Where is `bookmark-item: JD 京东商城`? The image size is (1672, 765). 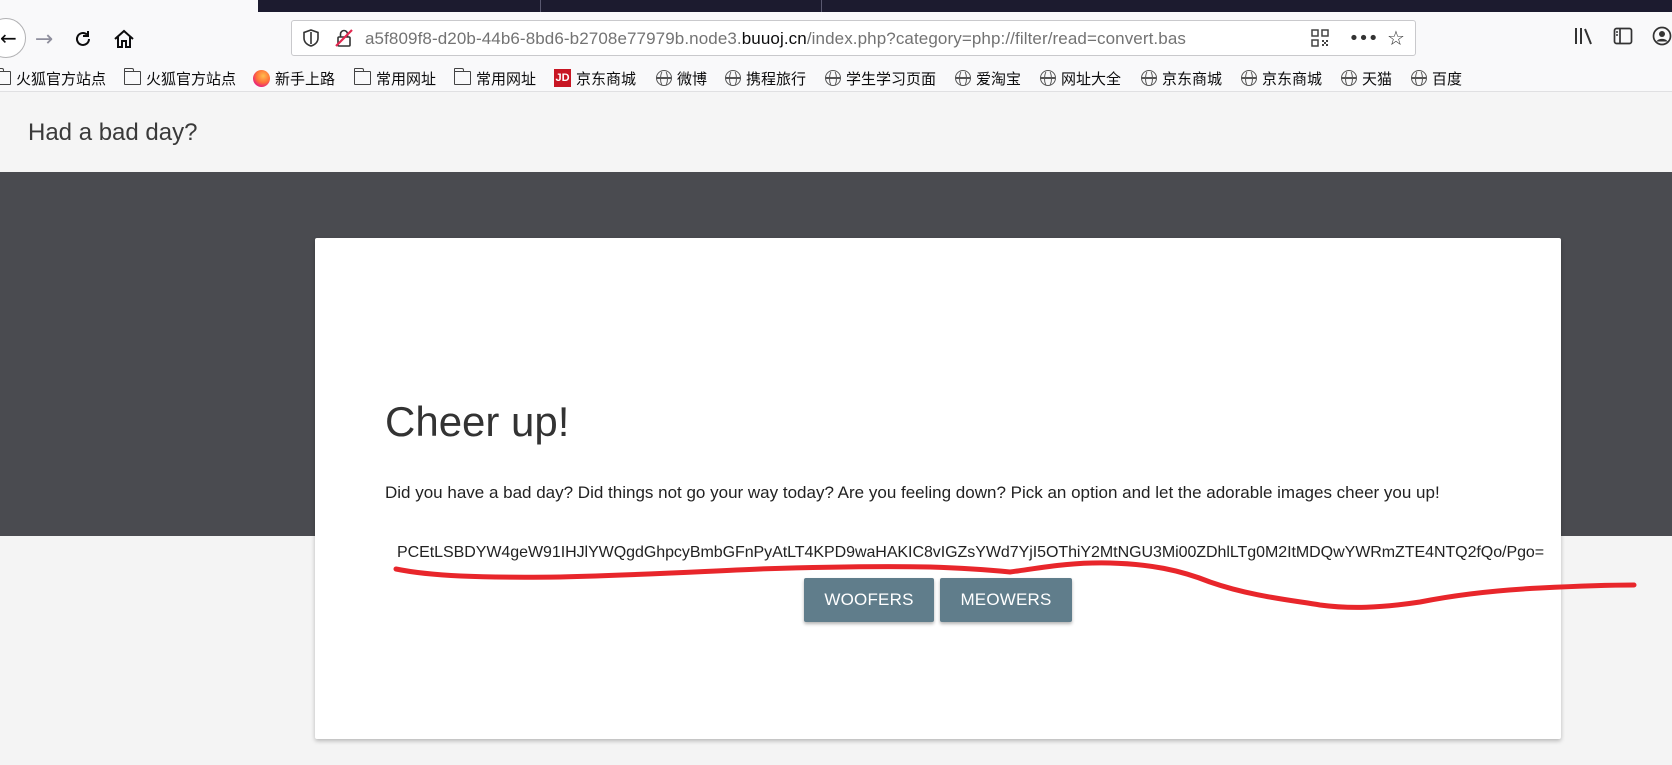
bookmark-item: JD 京东商城 is located at coordinates (595, 78).